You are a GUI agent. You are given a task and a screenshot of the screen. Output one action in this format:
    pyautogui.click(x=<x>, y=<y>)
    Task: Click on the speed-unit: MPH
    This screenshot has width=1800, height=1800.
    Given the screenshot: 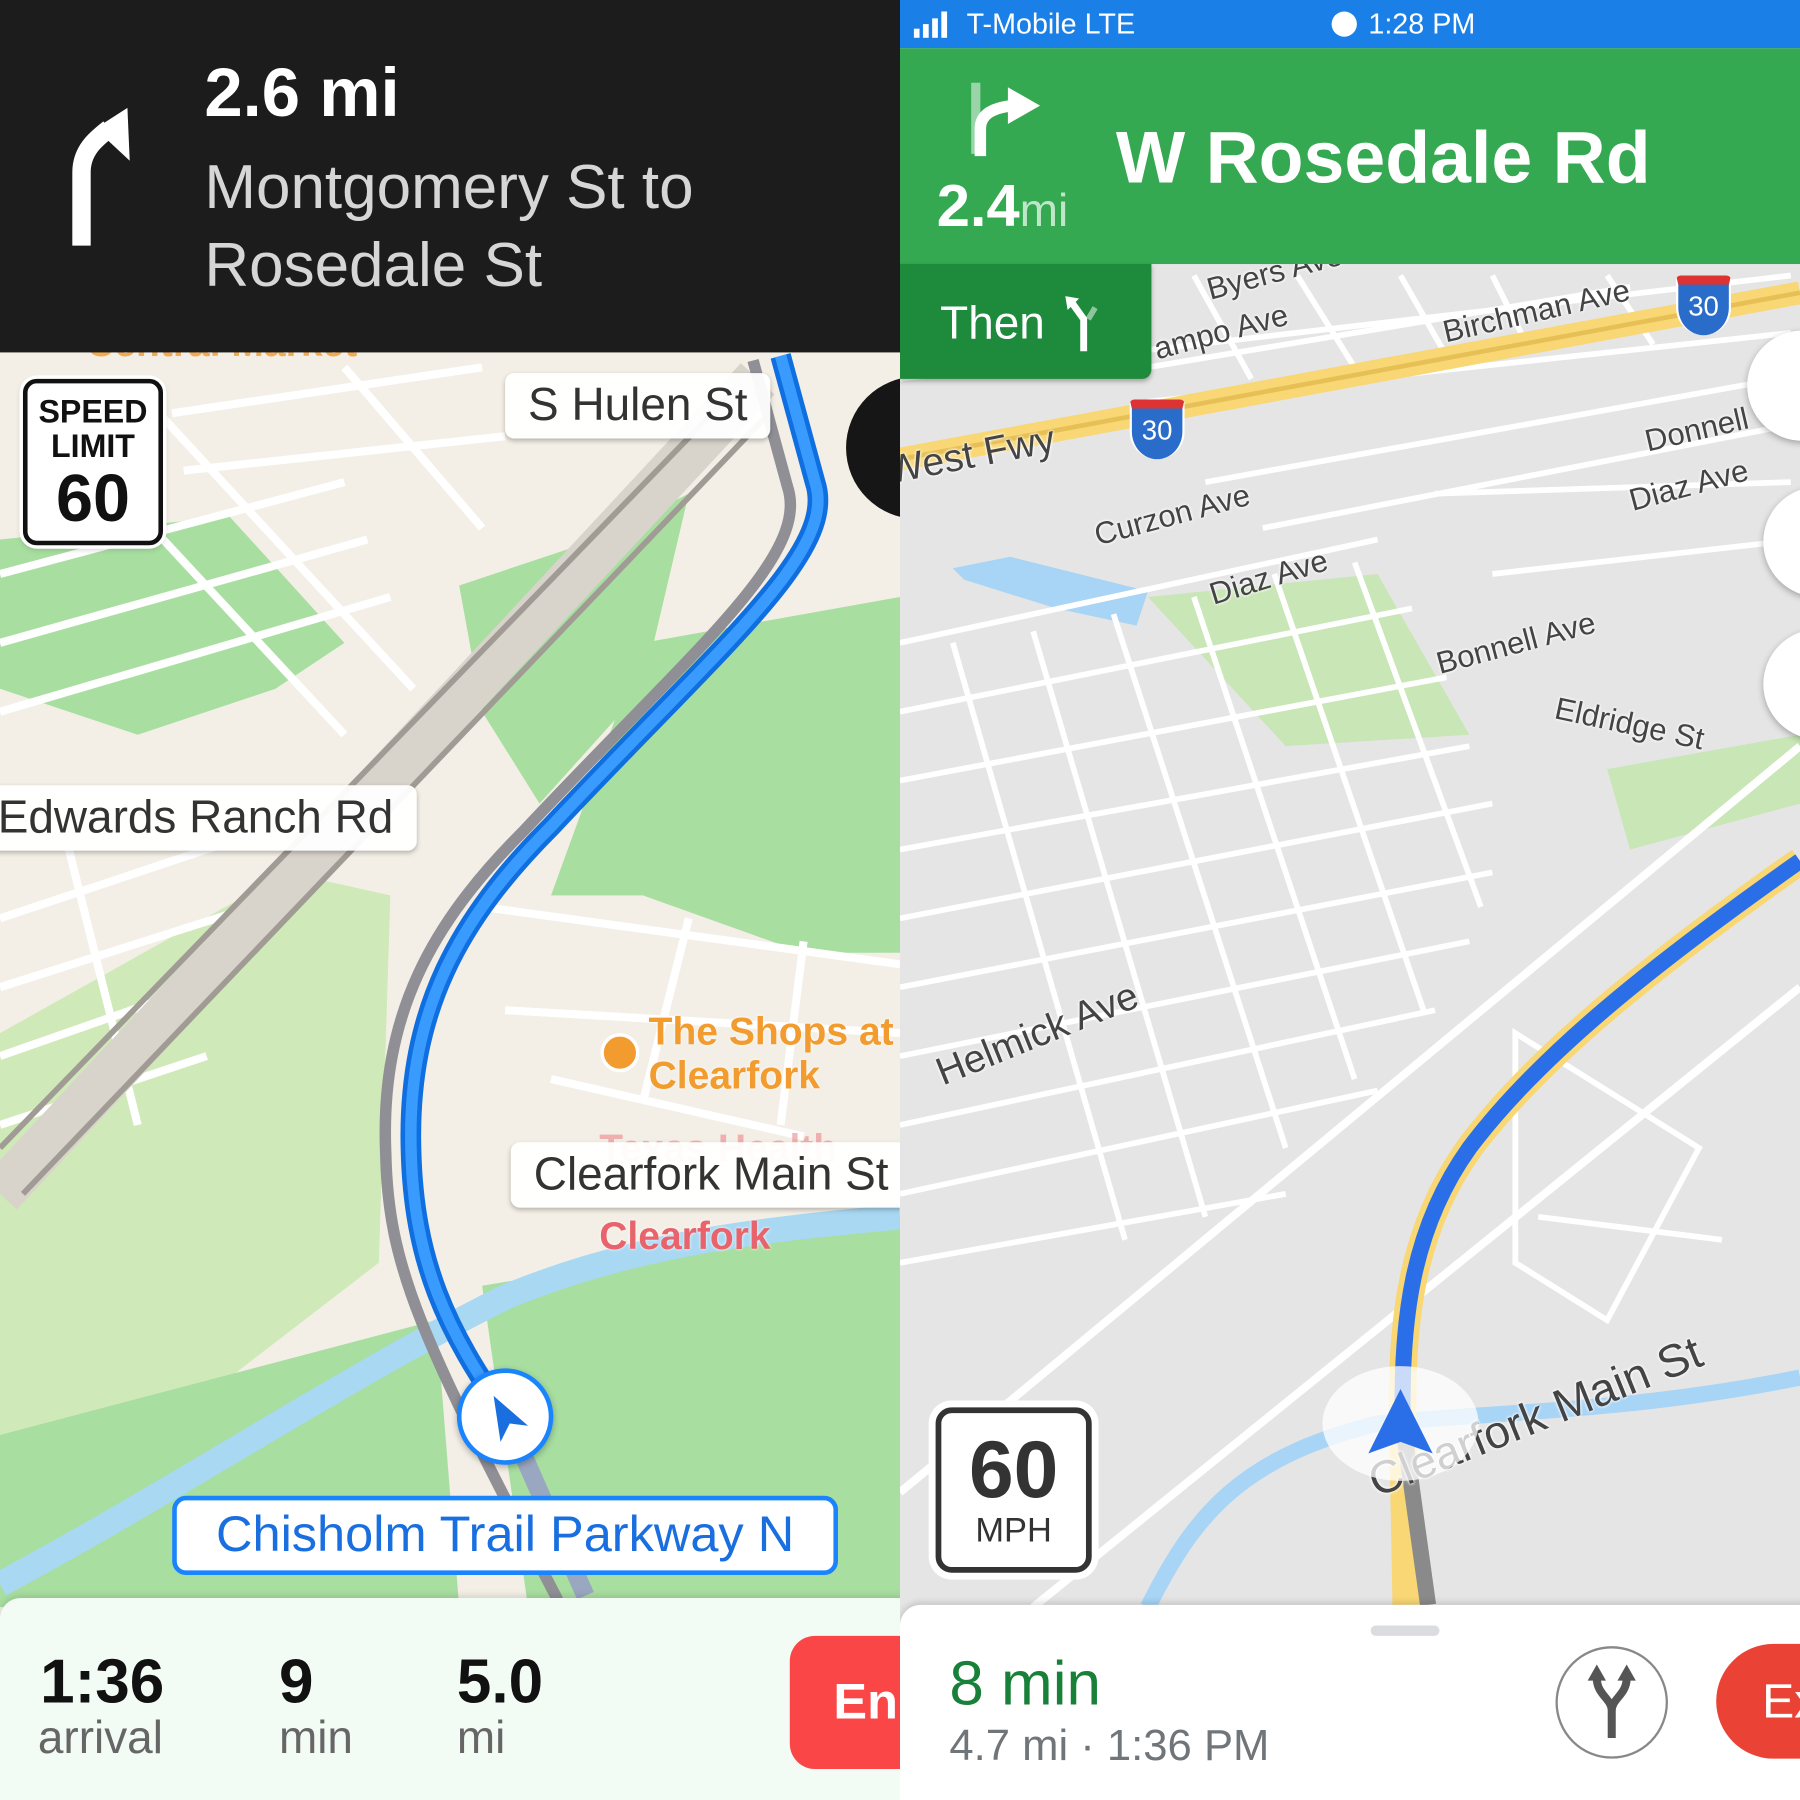 What is the action you would take?
    pyautogui.click(x=1013, y=1530)
    